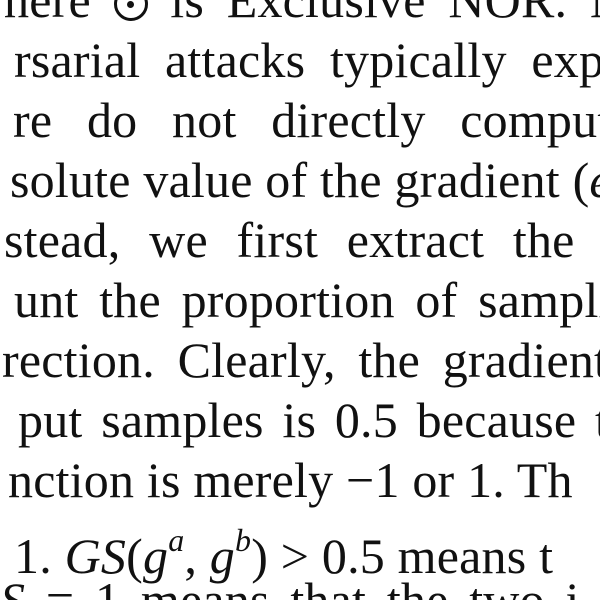 This screenshot has width=600, height=600. I want to click on text-line-6: unt the proportion of sampli, so click(307, 300).